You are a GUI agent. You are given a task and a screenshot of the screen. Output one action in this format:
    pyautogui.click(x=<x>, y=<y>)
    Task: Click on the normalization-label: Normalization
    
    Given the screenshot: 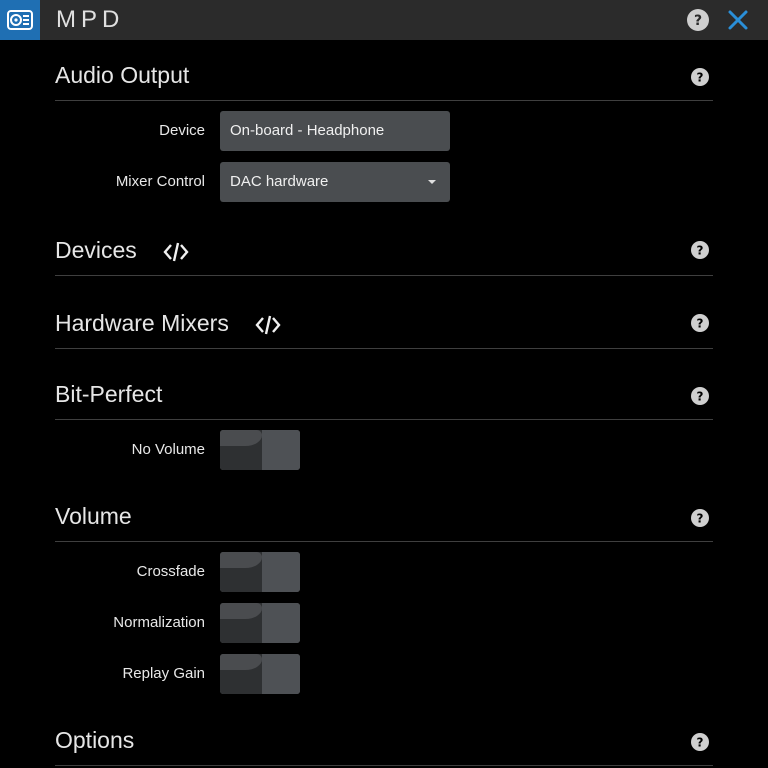 What is the action you would take?
    pyautogui.click(x=159, y=622)
    